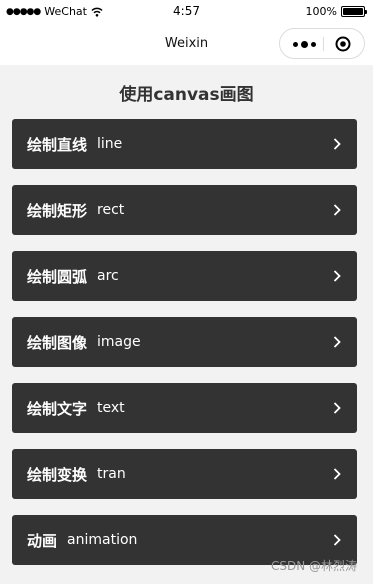 This screenshot has width=373, height=584. Describe the element at coordinates (184, 210) in the screenshot. I see `menu-item-rect: 绘制矩形 rect` at that location.